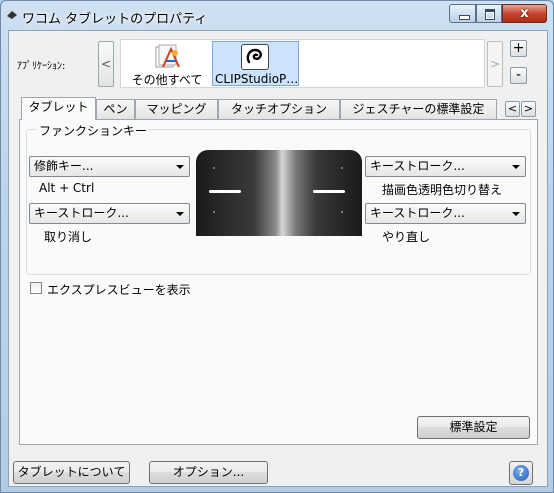  I want to click on app-scroll-right-button: >, so click(495, 64).